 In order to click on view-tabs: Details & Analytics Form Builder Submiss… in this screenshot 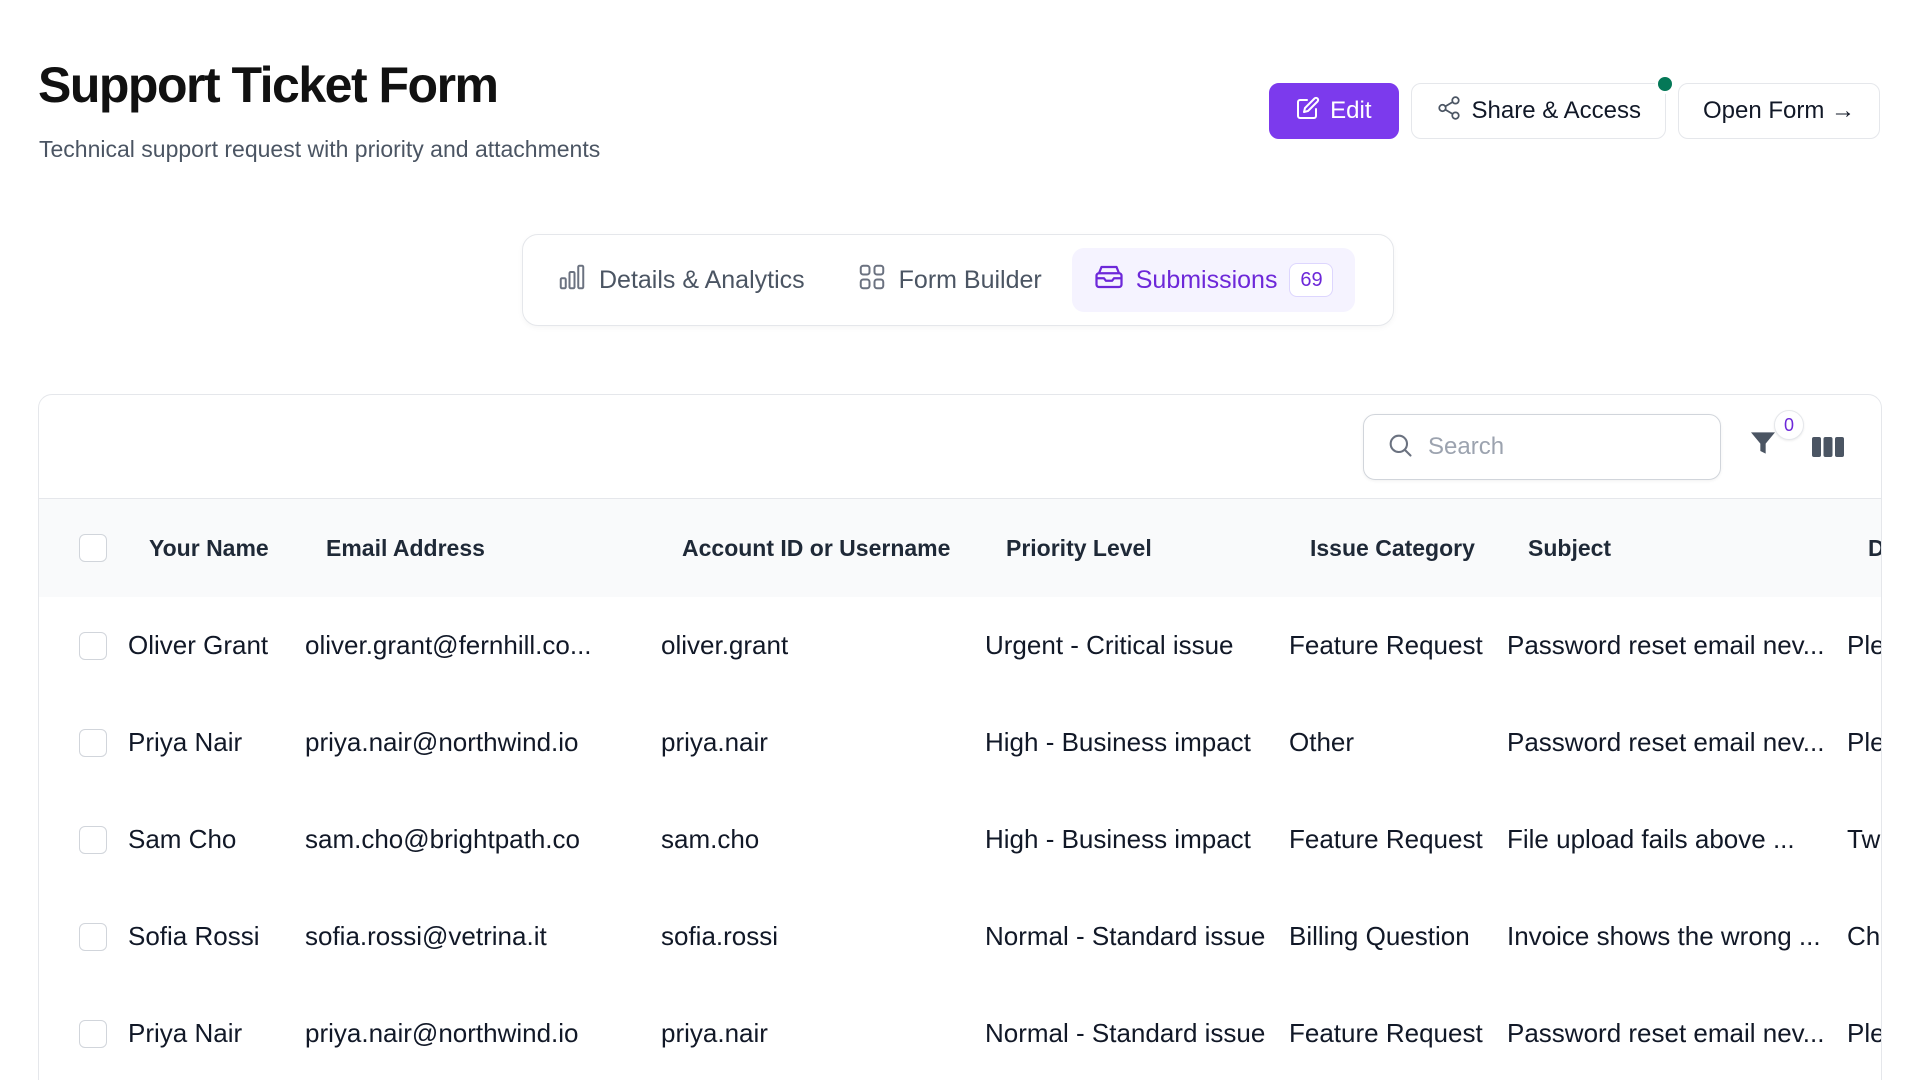, I will do `click(958, 280)`.